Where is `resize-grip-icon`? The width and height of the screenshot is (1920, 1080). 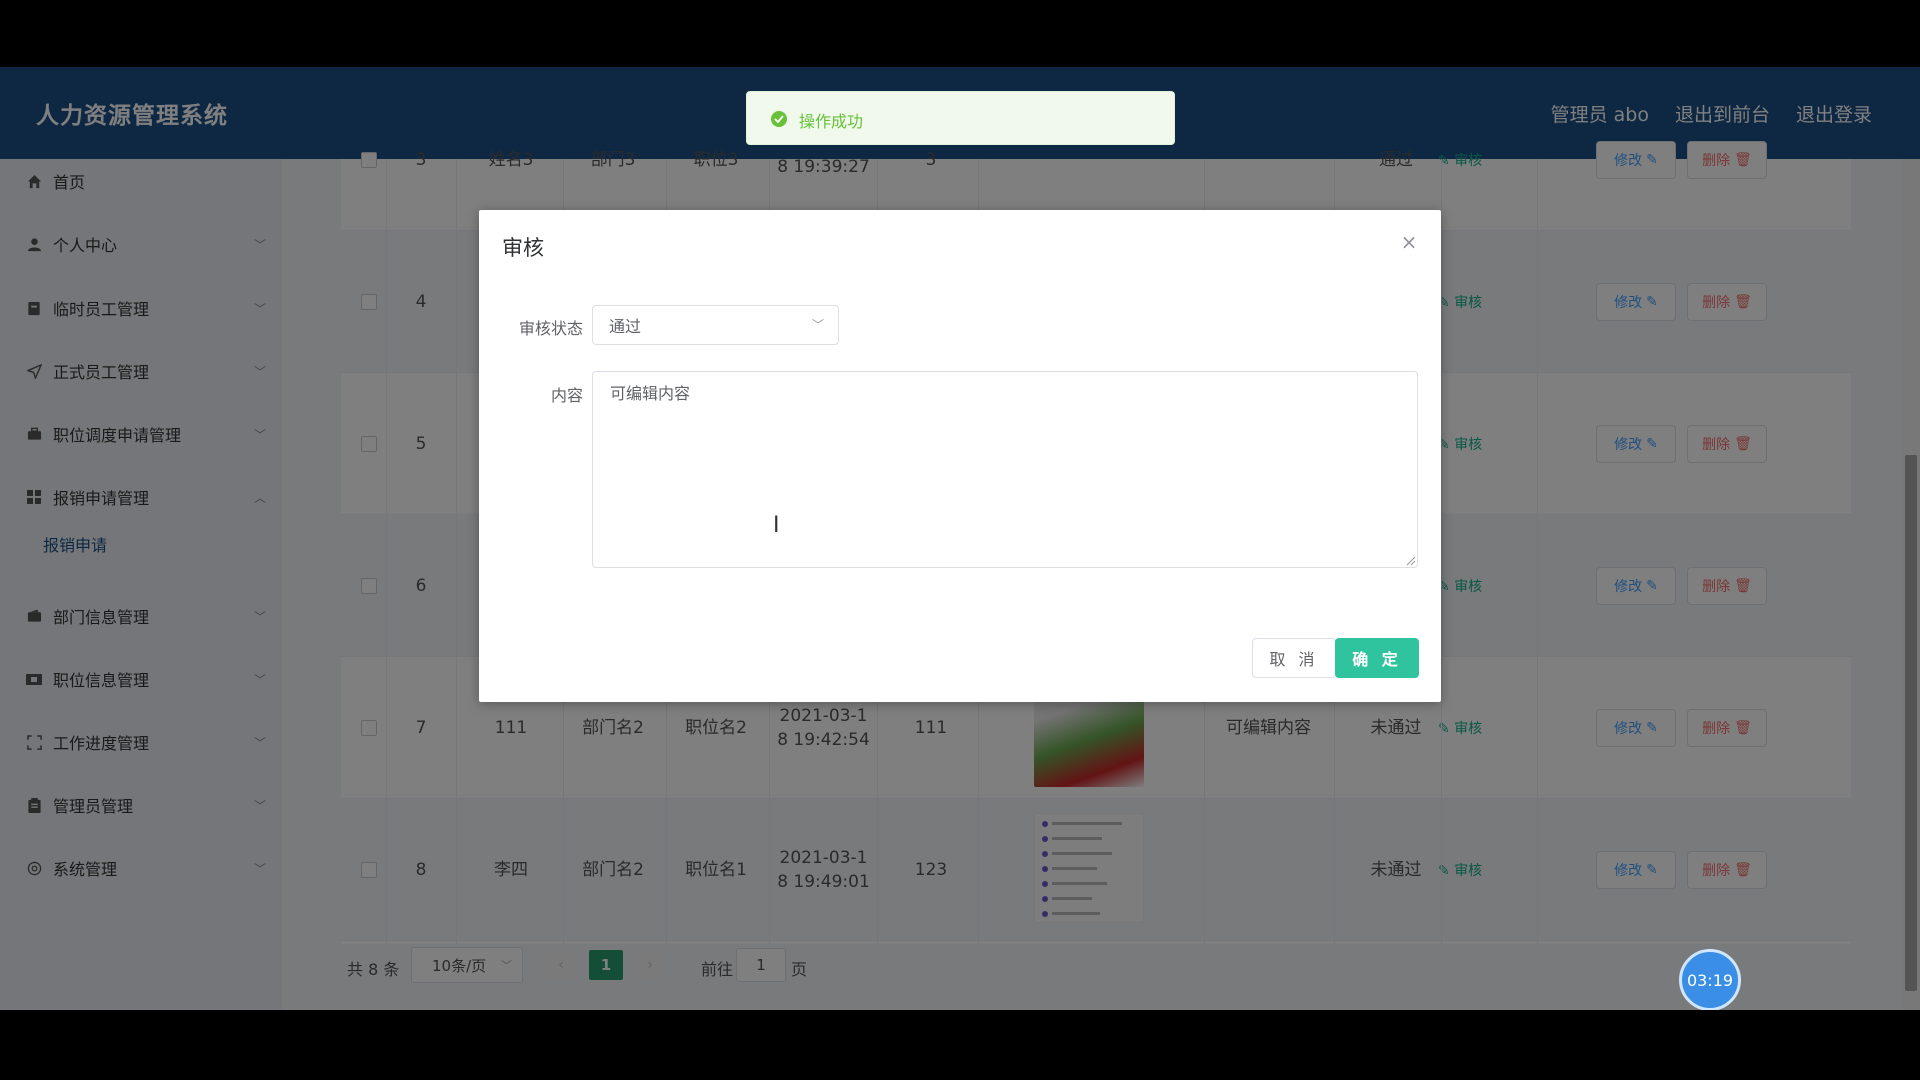
resize-grip-icon is located at coordinates (1411, 561).